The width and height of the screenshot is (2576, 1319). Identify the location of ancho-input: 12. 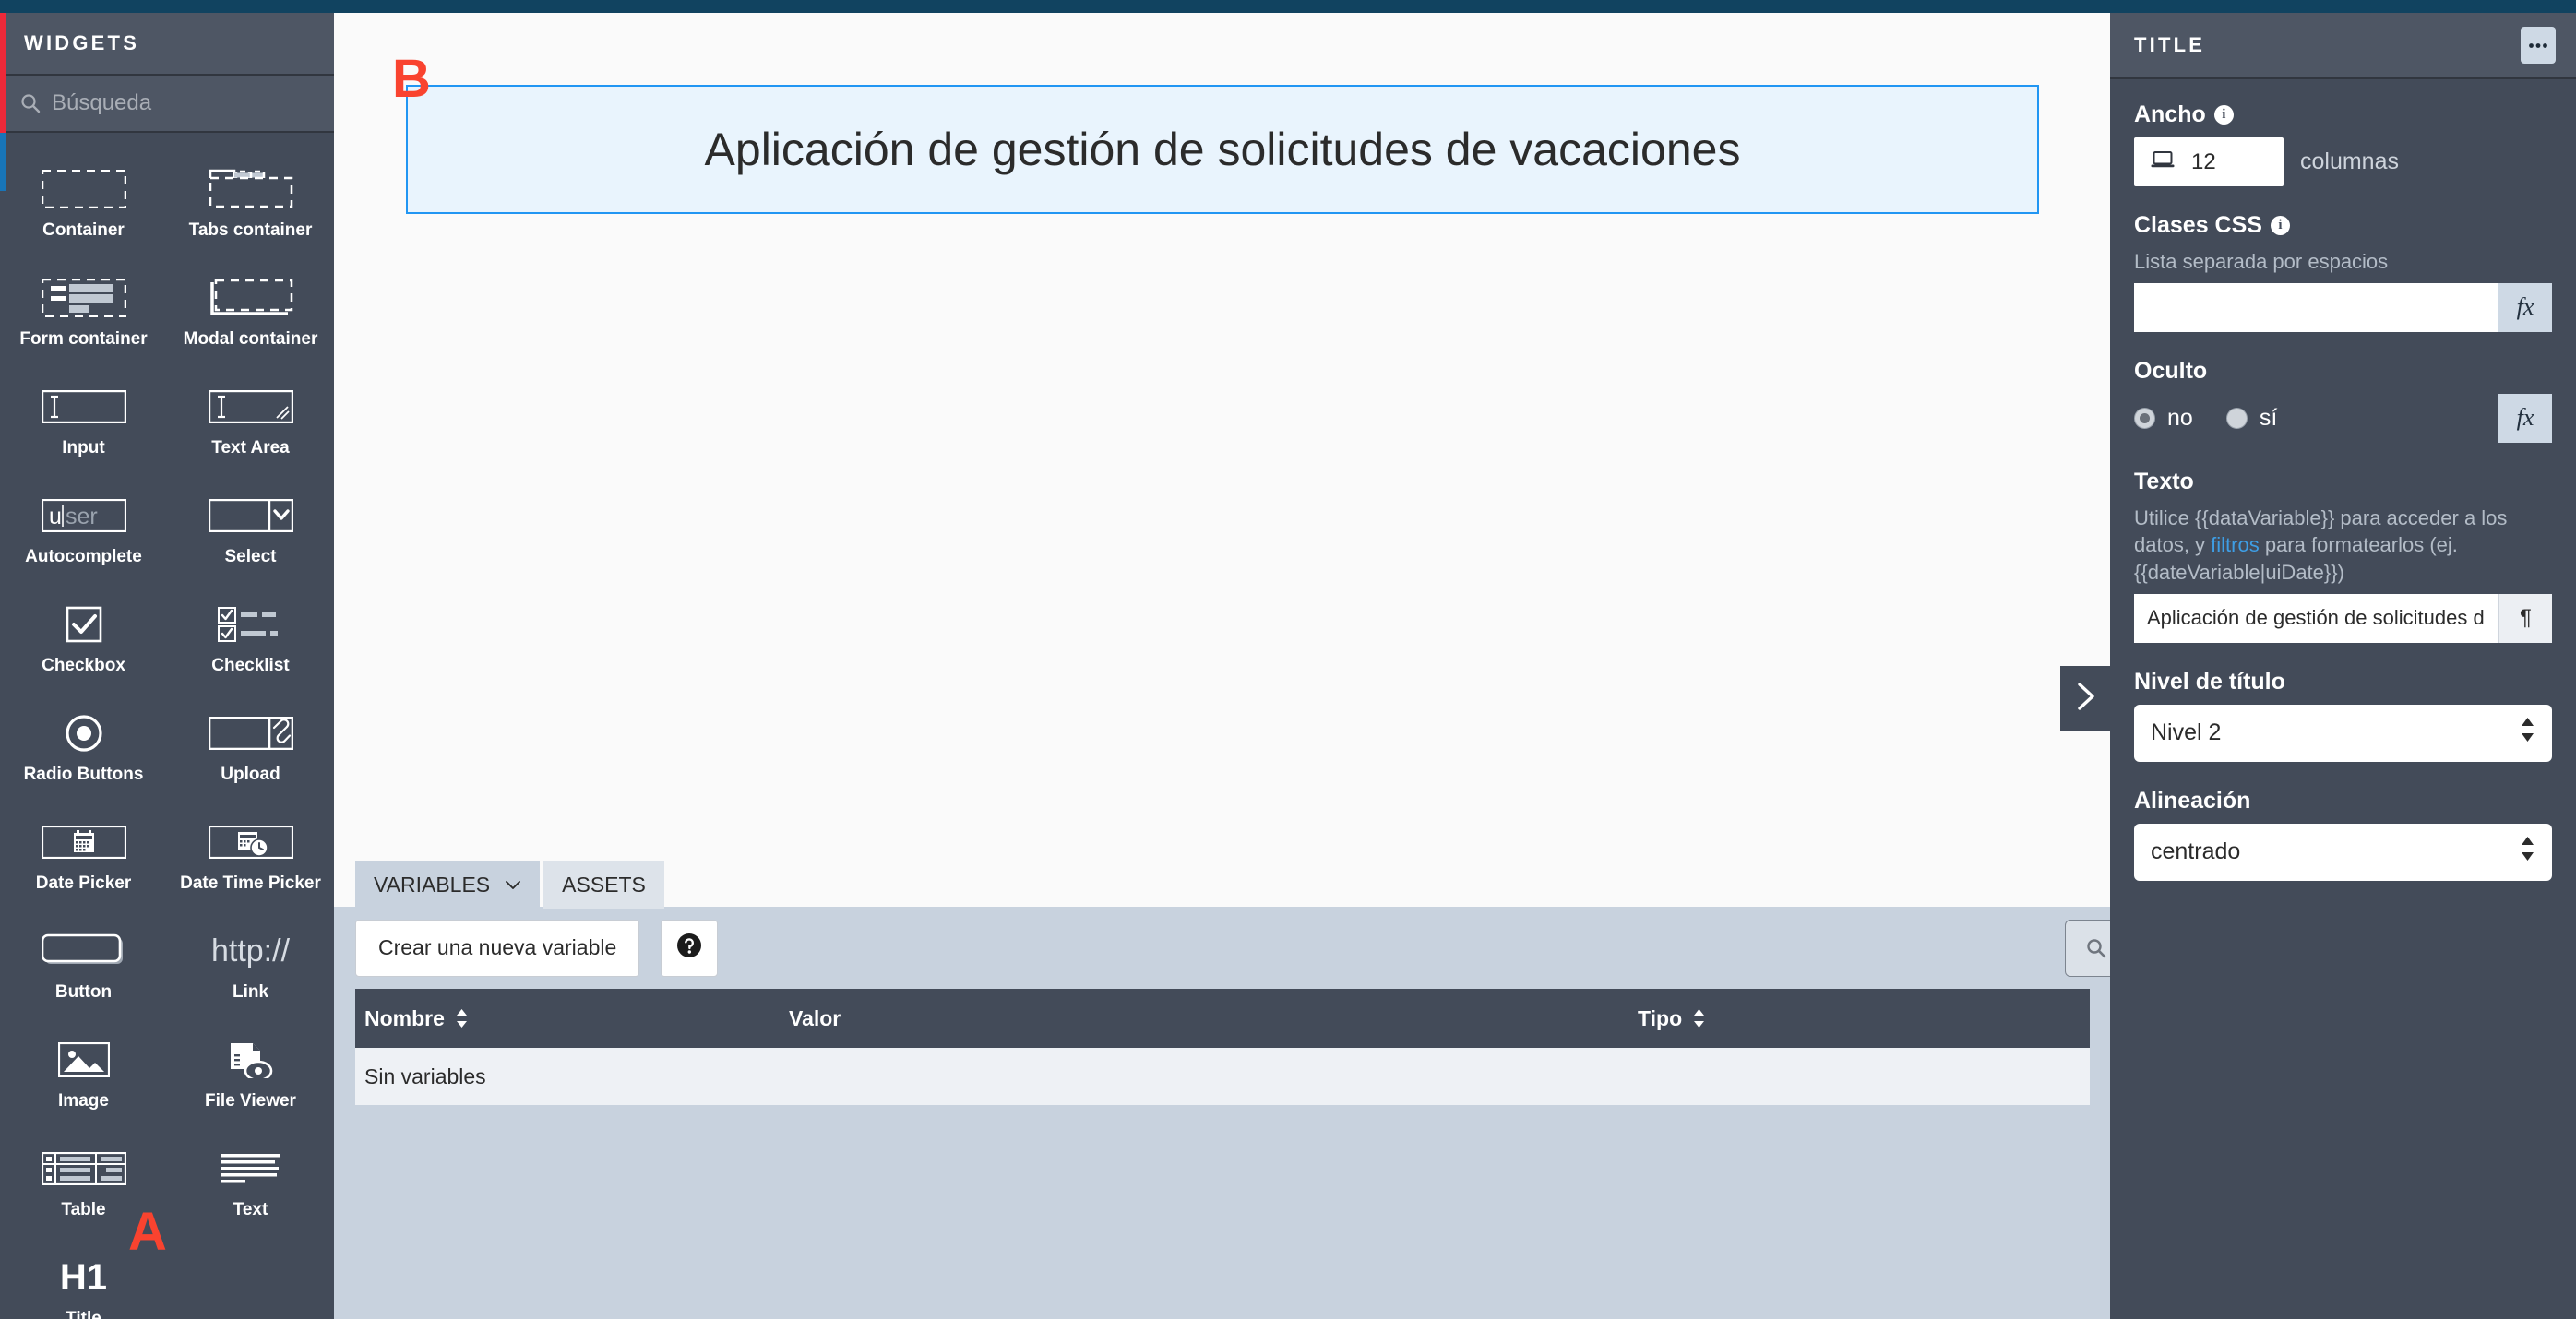
(2209, 161).